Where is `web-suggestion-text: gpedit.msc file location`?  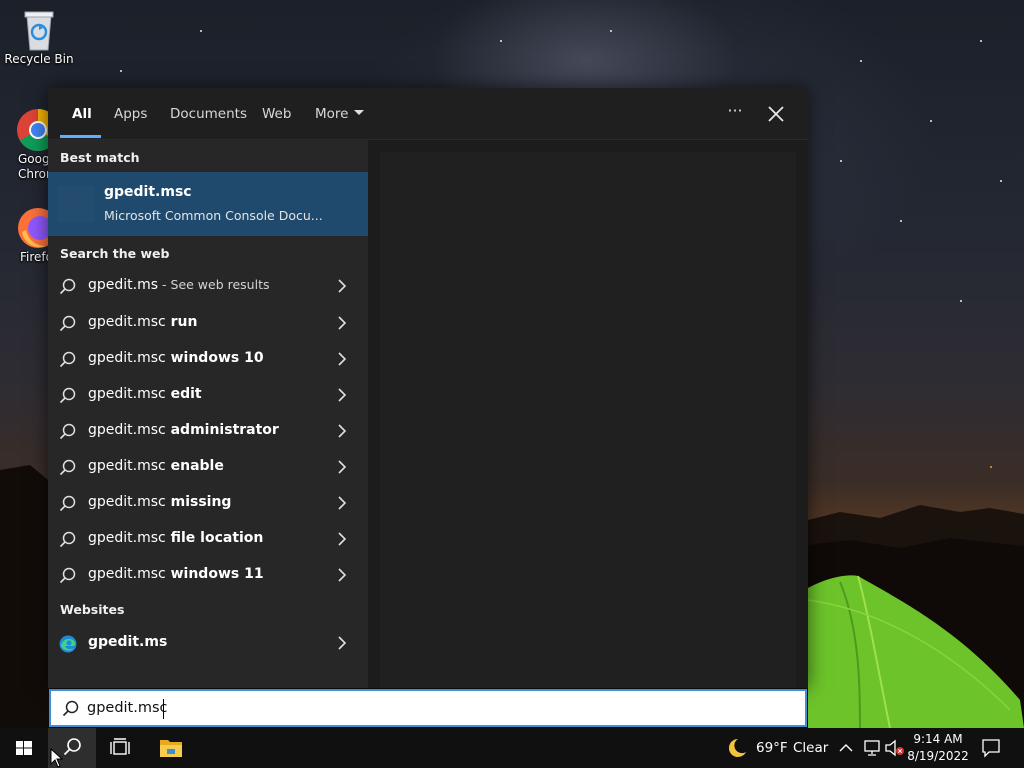 web-suggestion-text: gpedit.msc file location is located at coordinates (176, 538).